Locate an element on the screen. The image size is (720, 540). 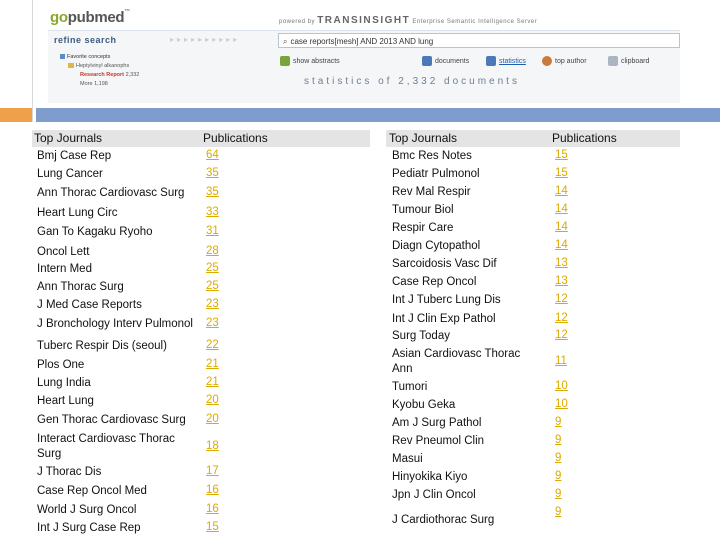
powered-suffix: Enterprise Semantic Intelligence Server is located at coordinates (475, 22).